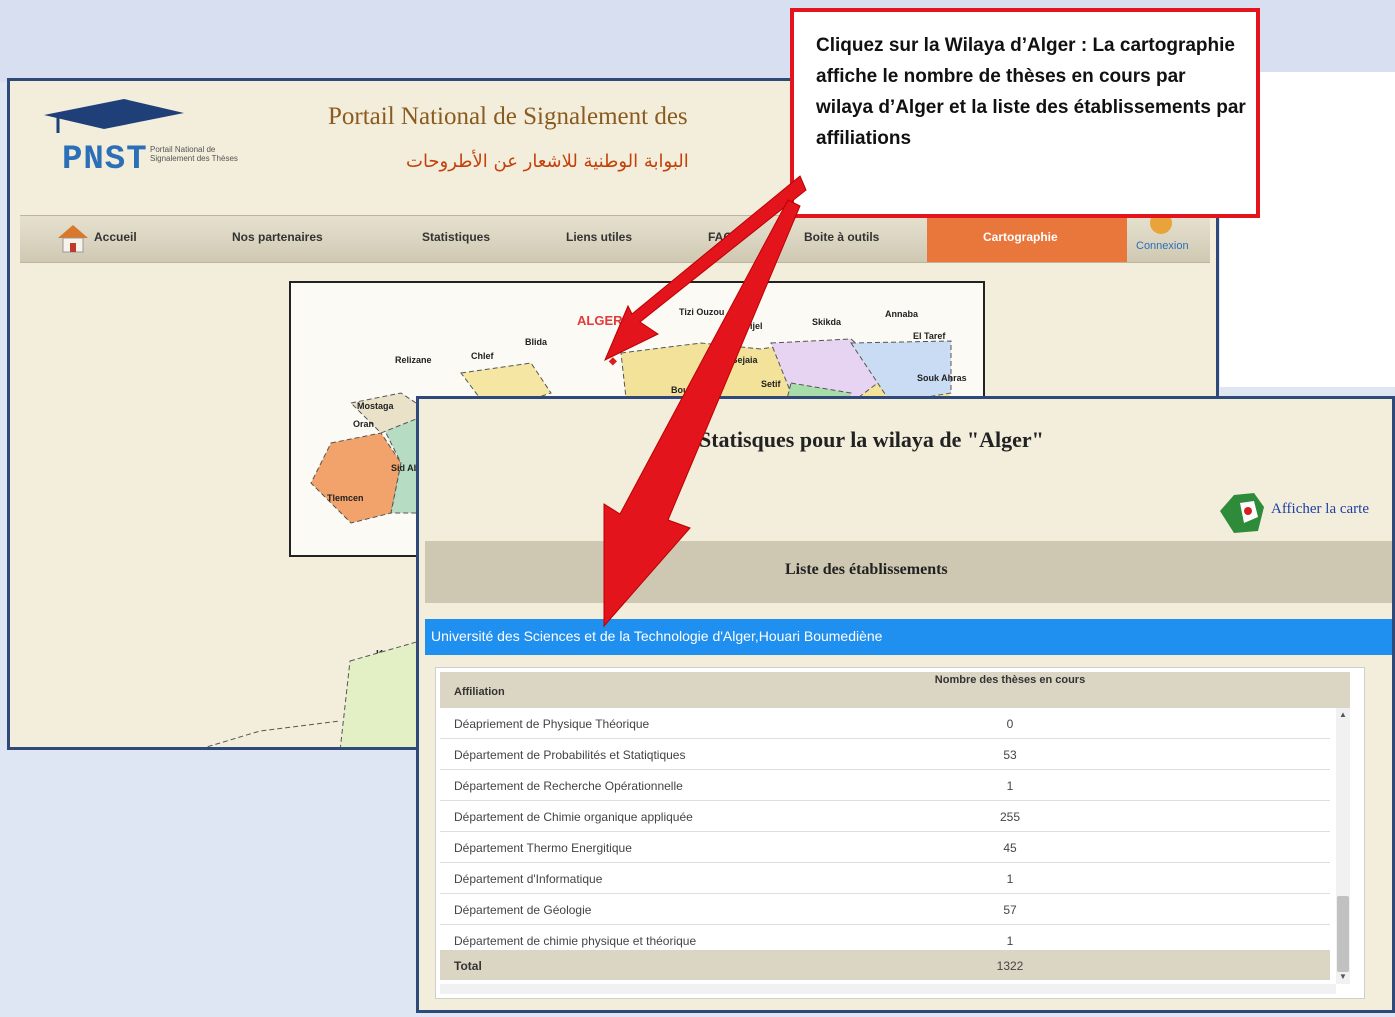 This screenshot has height=1017, width=1395. Describe the element at coordinates (523, 910) in the screenshot. I see `affiliation-name: Département de Géologie` at that location.